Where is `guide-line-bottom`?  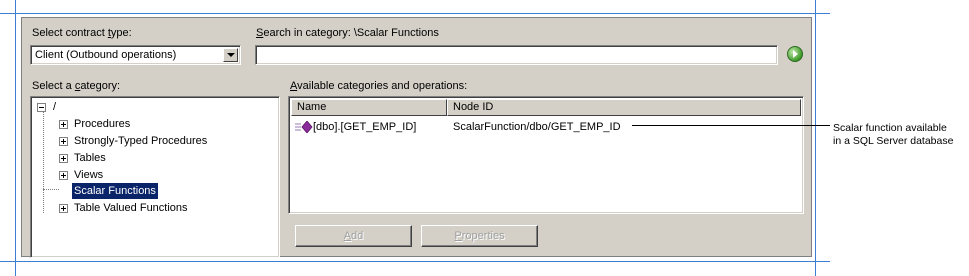
guide-line-bottom is located at coordinates (415, 261).